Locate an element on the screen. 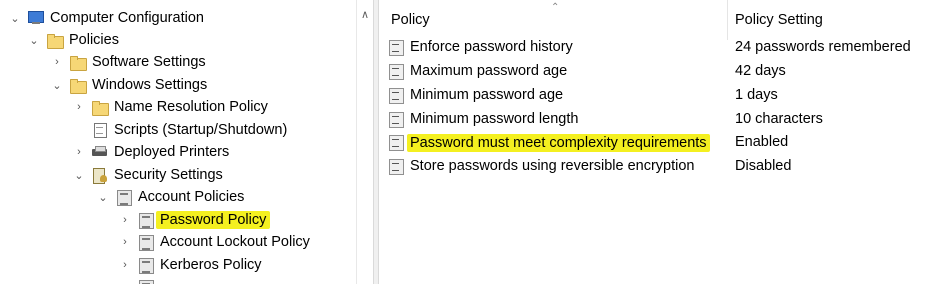  tree-node-windows-settings: ⌄ Windows Settings is located at coordinates (128, 85).